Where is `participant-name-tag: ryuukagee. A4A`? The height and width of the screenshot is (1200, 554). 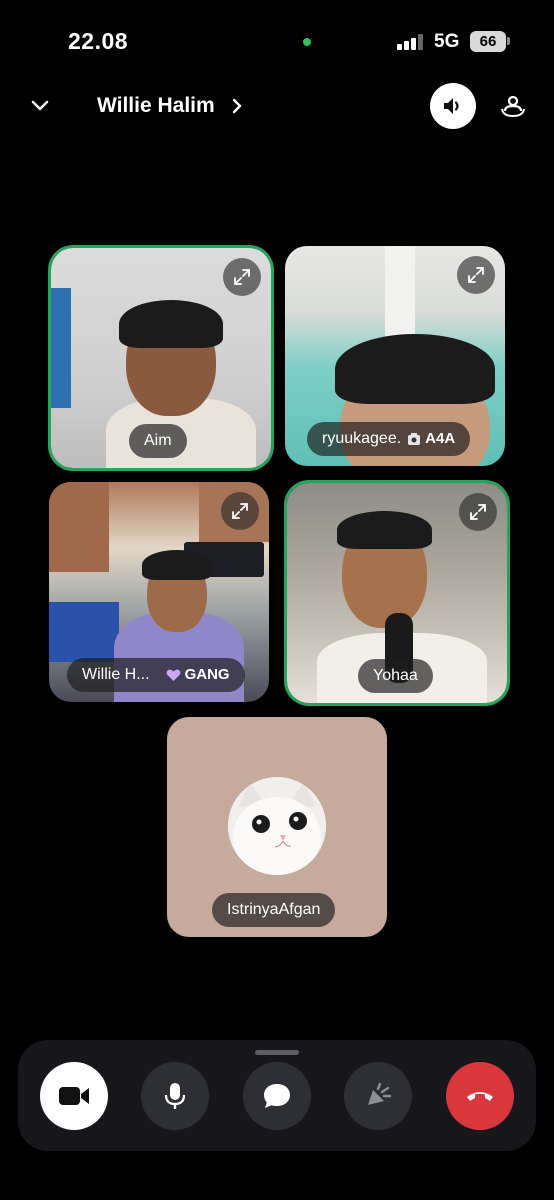 participant-name-tag: ryuukagee. A4A is located at coordinates (389, 439).